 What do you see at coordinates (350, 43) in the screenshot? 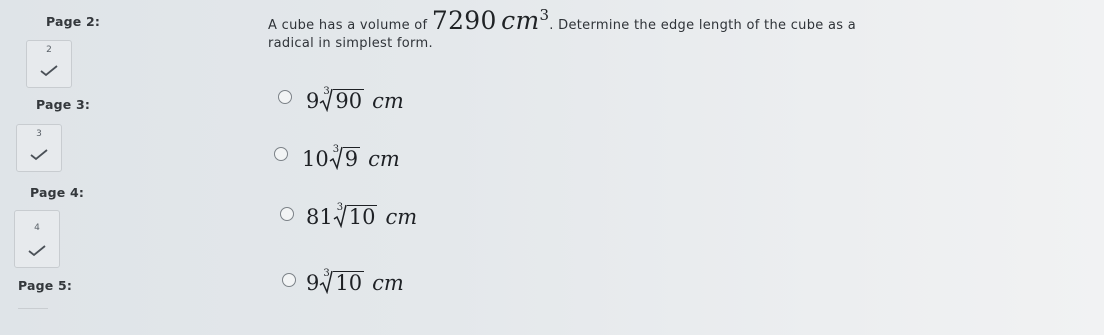
I see `question-line-2: radical in simplest form.` at bounding box center [350, 43].